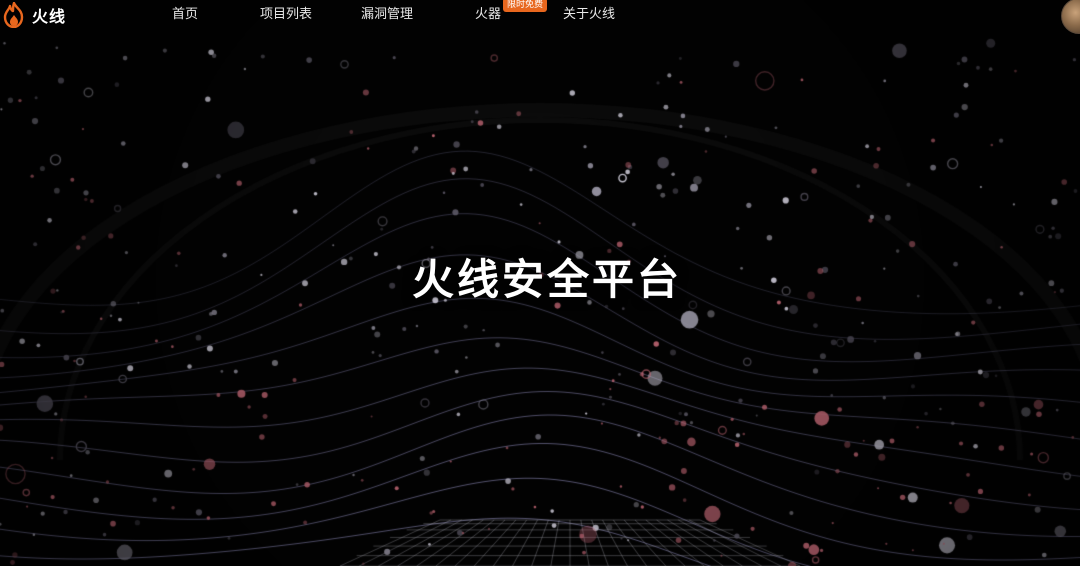  Describe the element at coordinates (286, 15) in the screenshot. I see `nav-item-project-list: 项目列表` at that location.